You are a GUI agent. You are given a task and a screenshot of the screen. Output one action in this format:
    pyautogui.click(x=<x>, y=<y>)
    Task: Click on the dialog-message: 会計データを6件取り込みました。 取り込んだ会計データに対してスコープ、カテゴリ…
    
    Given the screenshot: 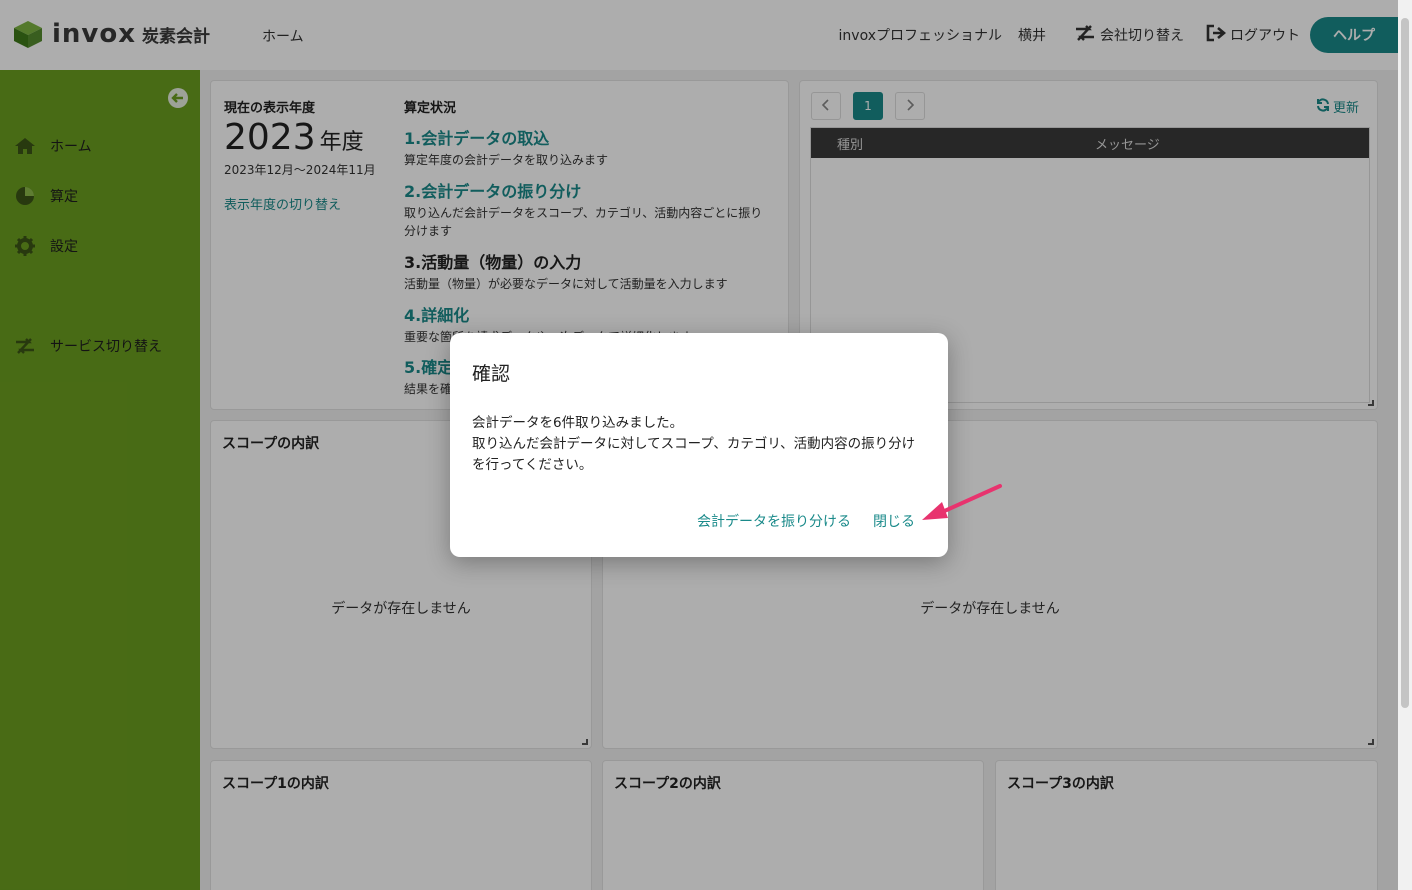 What is the action you would take?
    pyautogui.click(x=700, y=444)
    